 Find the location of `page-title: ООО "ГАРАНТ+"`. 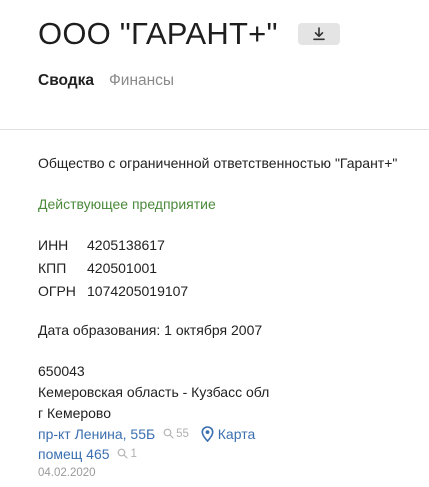

page-title: ООО "ГАРАНТ+" is located at coordinates (158, 33).